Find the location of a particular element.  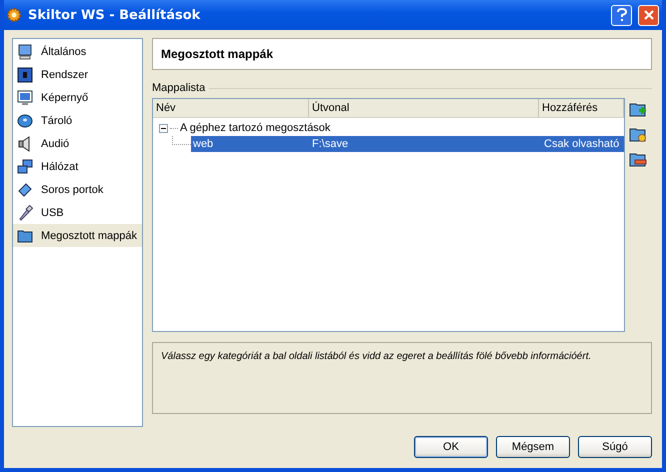

window-title: Skiltor WS - Beállítások is located at coordinates (114, 15).